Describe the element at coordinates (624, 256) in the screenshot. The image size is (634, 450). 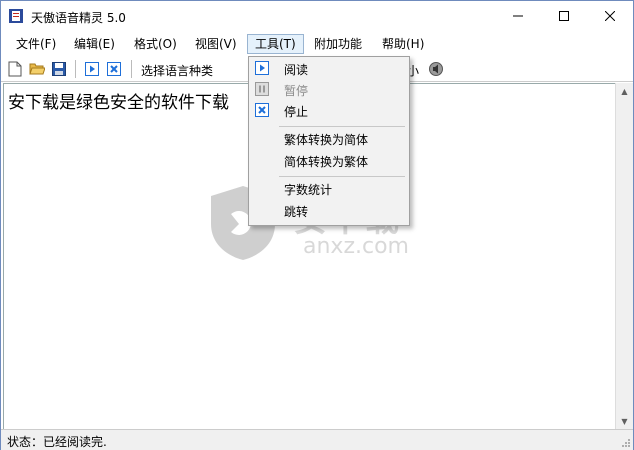
I see `vertical-scrollbar: ▲ ▼` at that location.